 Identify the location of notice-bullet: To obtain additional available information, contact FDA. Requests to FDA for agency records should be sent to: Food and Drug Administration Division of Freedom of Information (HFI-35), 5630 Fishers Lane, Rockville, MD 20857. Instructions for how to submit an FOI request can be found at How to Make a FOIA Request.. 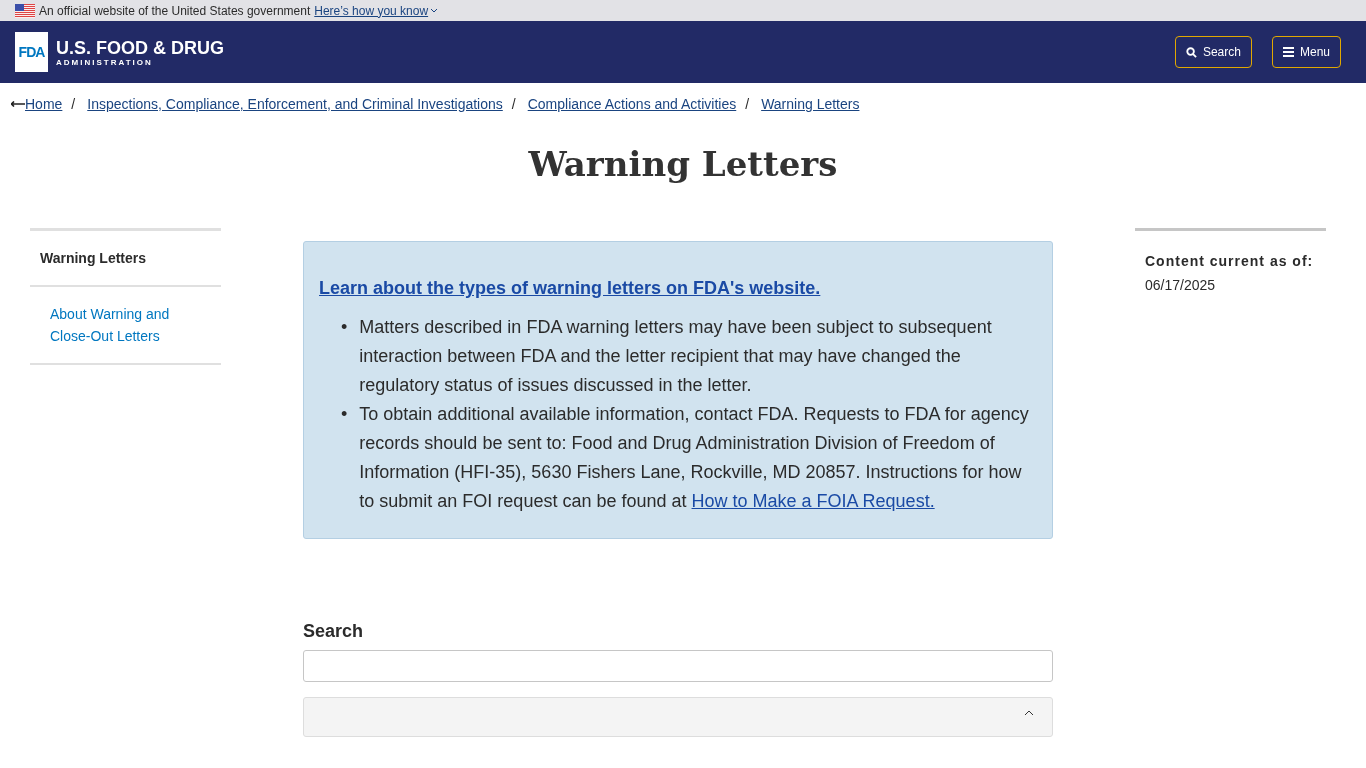
(694, 458).